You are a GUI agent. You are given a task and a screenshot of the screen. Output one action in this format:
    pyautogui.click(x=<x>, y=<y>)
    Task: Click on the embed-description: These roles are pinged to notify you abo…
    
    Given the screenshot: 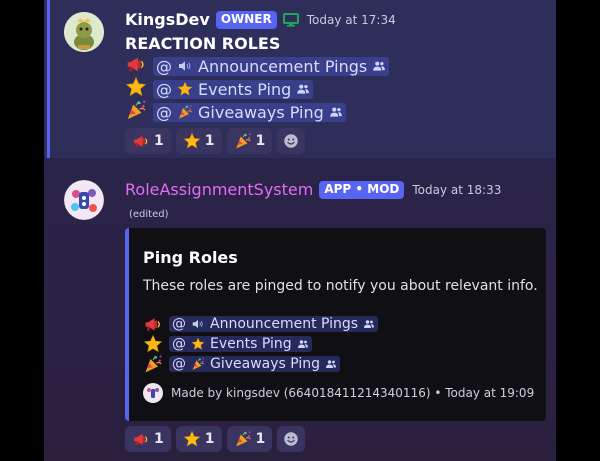 What is the action you would take?
    pyautogui.click(x=340, y=286)
    